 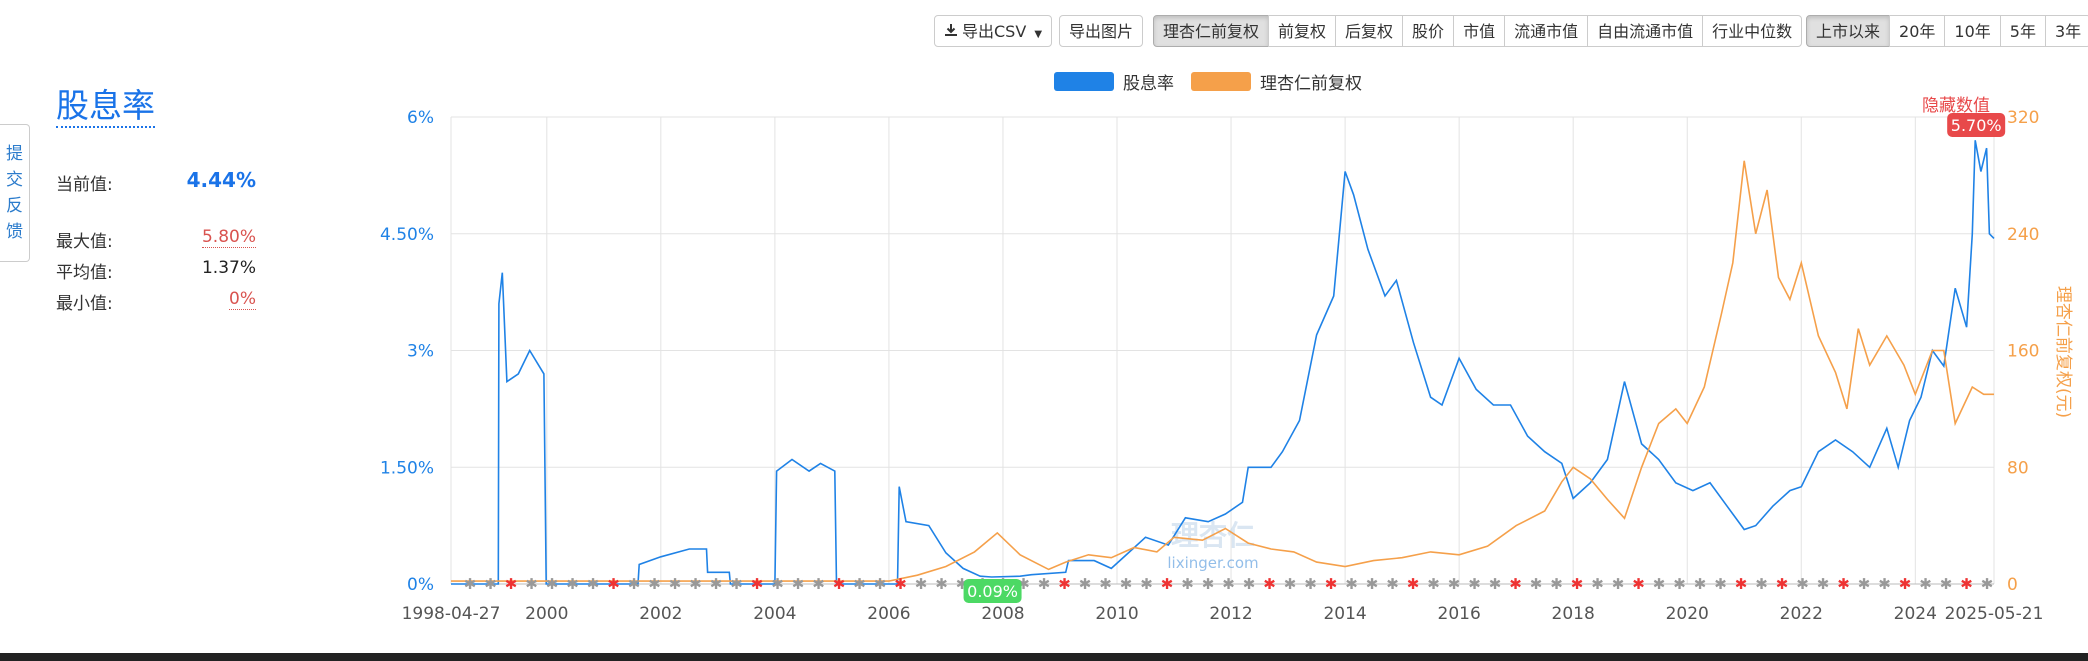 I want to click on bottom-bar, so click(x=1044, y=657).